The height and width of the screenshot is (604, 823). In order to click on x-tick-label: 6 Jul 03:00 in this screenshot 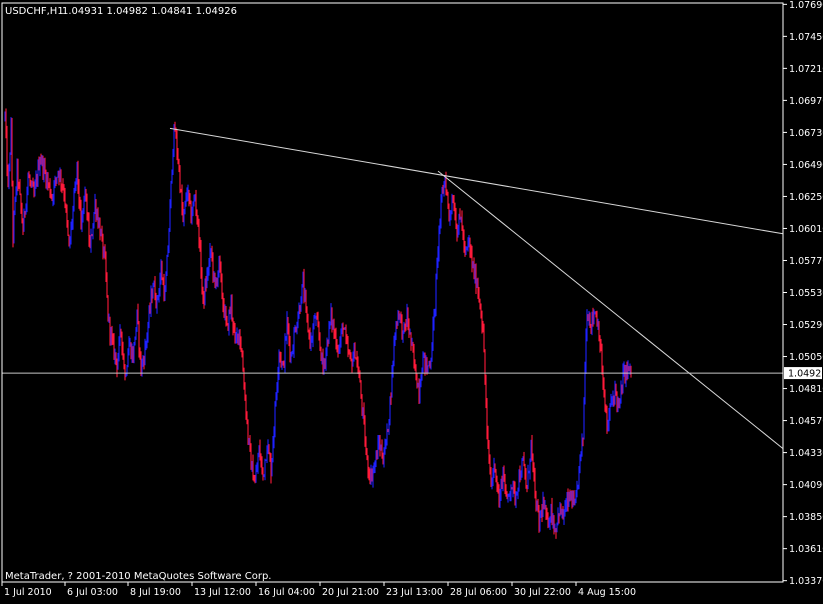, I will do `click(92, 592)`.